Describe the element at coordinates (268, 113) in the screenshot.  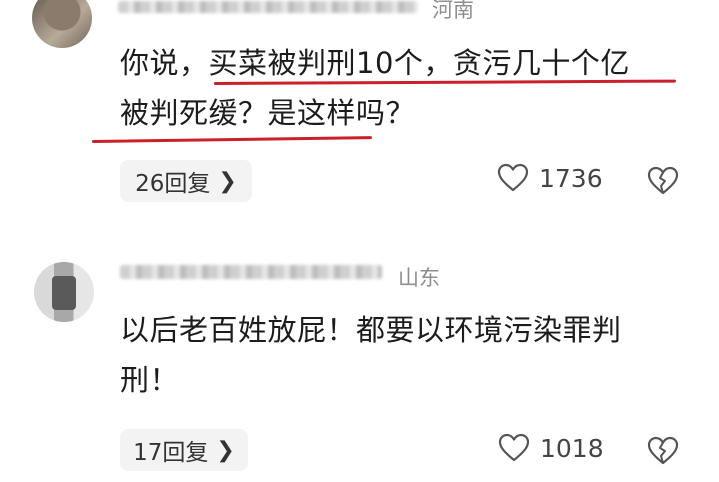
I see `comment-text-line: 被判死缓？是这样吗？` at that location.